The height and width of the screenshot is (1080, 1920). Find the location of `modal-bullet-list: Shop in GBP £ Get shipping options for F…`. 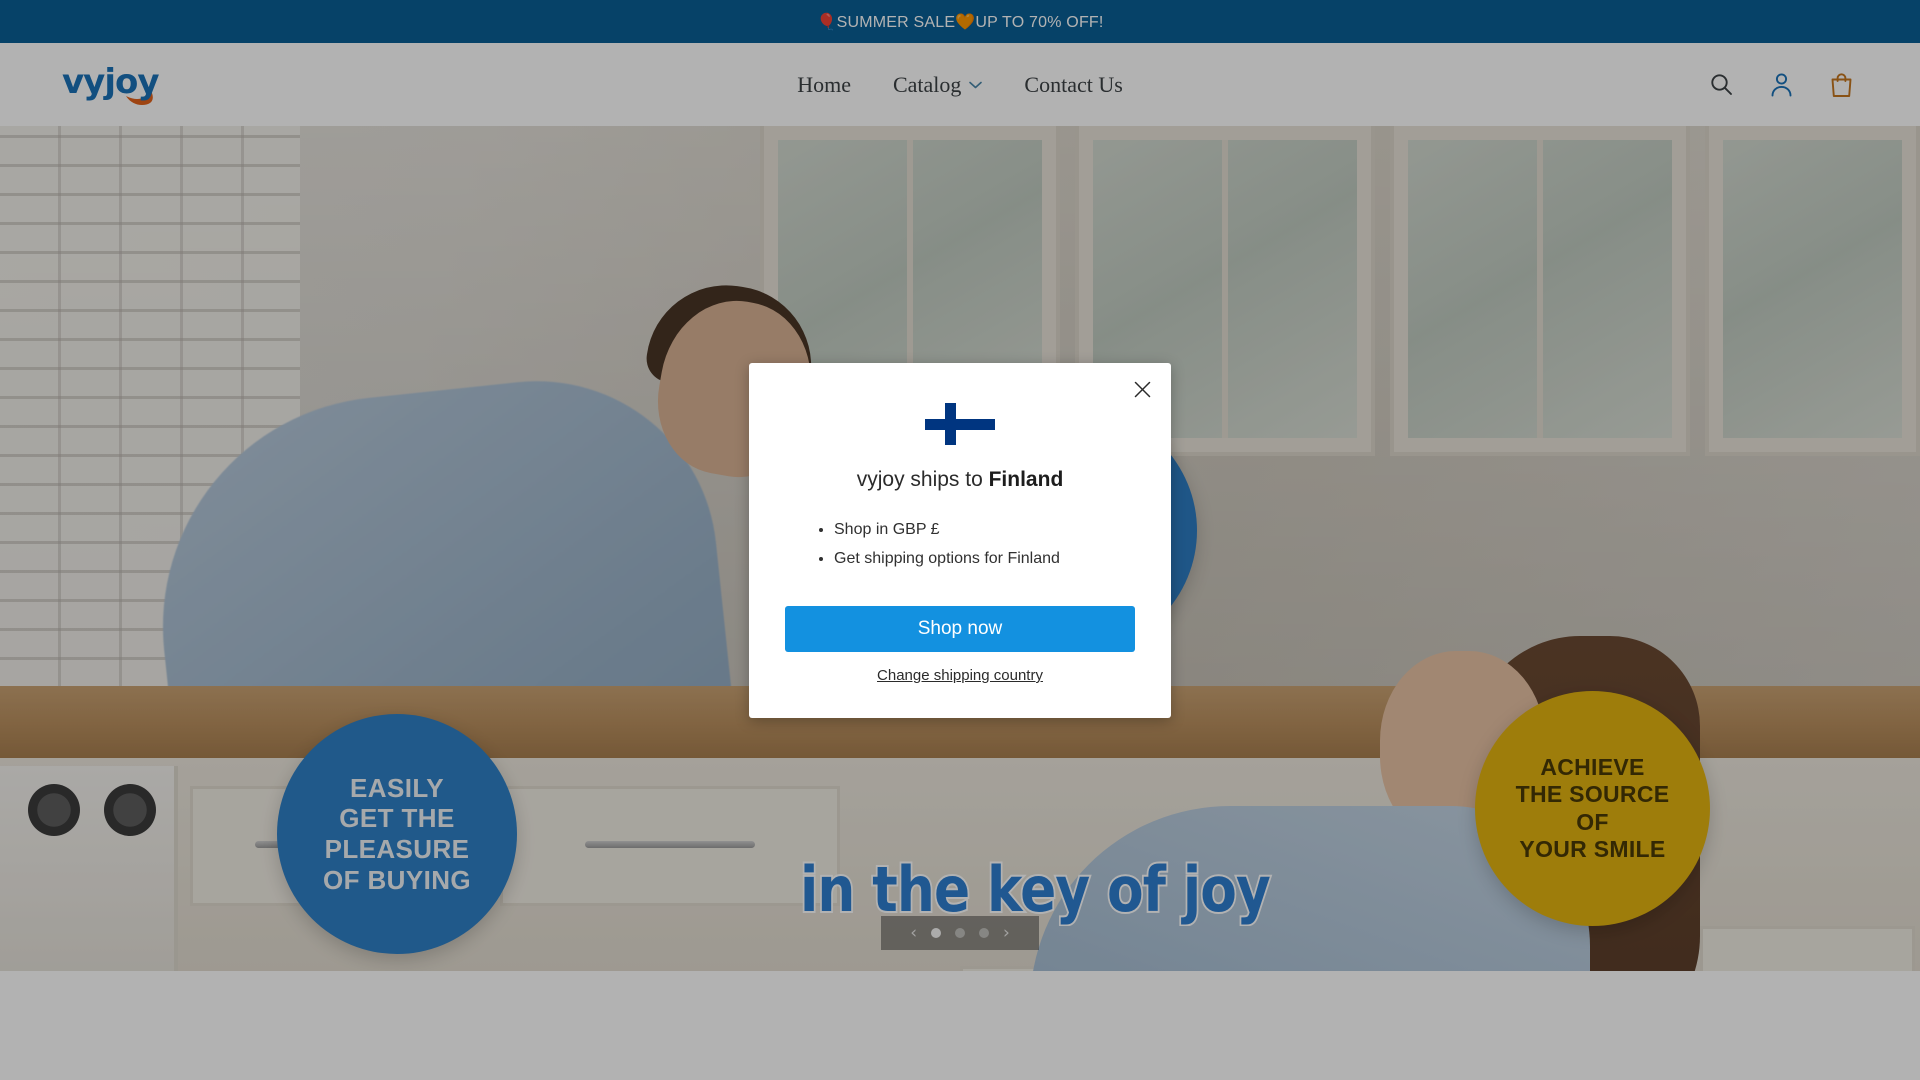

modal-bullet-list: Shop in GBP £ Get shipping options for F… is located at coordinates (937, 547).